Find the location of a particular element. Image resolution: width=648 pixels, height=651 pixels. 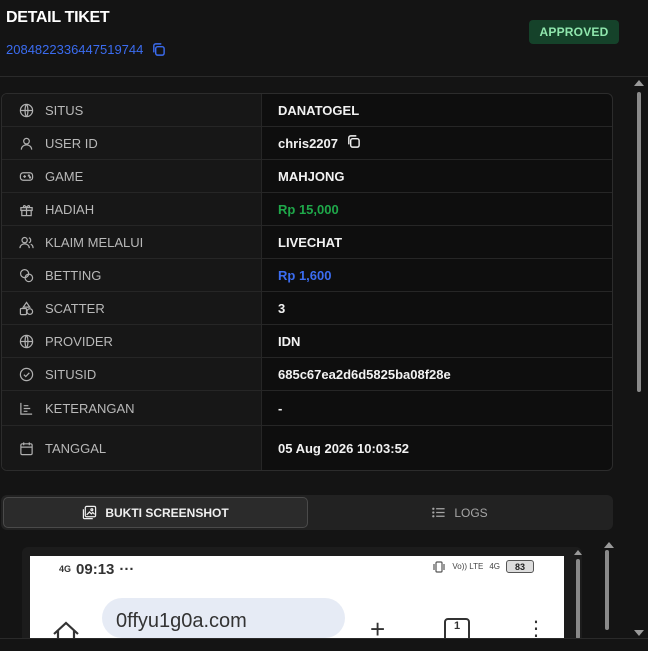

row-value: chris2207 is located at coordinates (308, 143).